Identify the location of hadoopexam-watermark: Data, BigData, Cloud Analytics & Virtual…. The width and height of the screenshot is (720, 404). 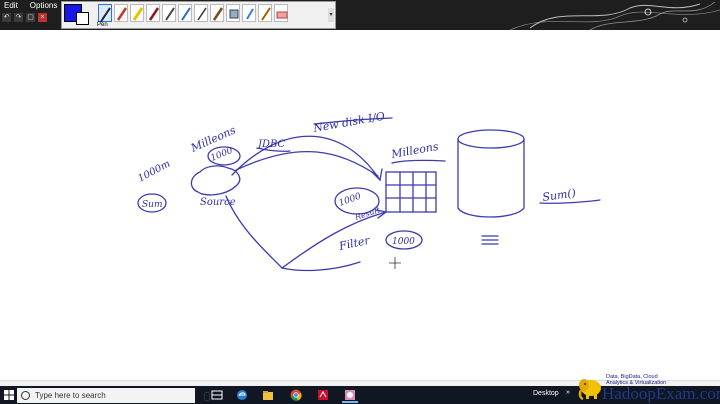
(648, 388).